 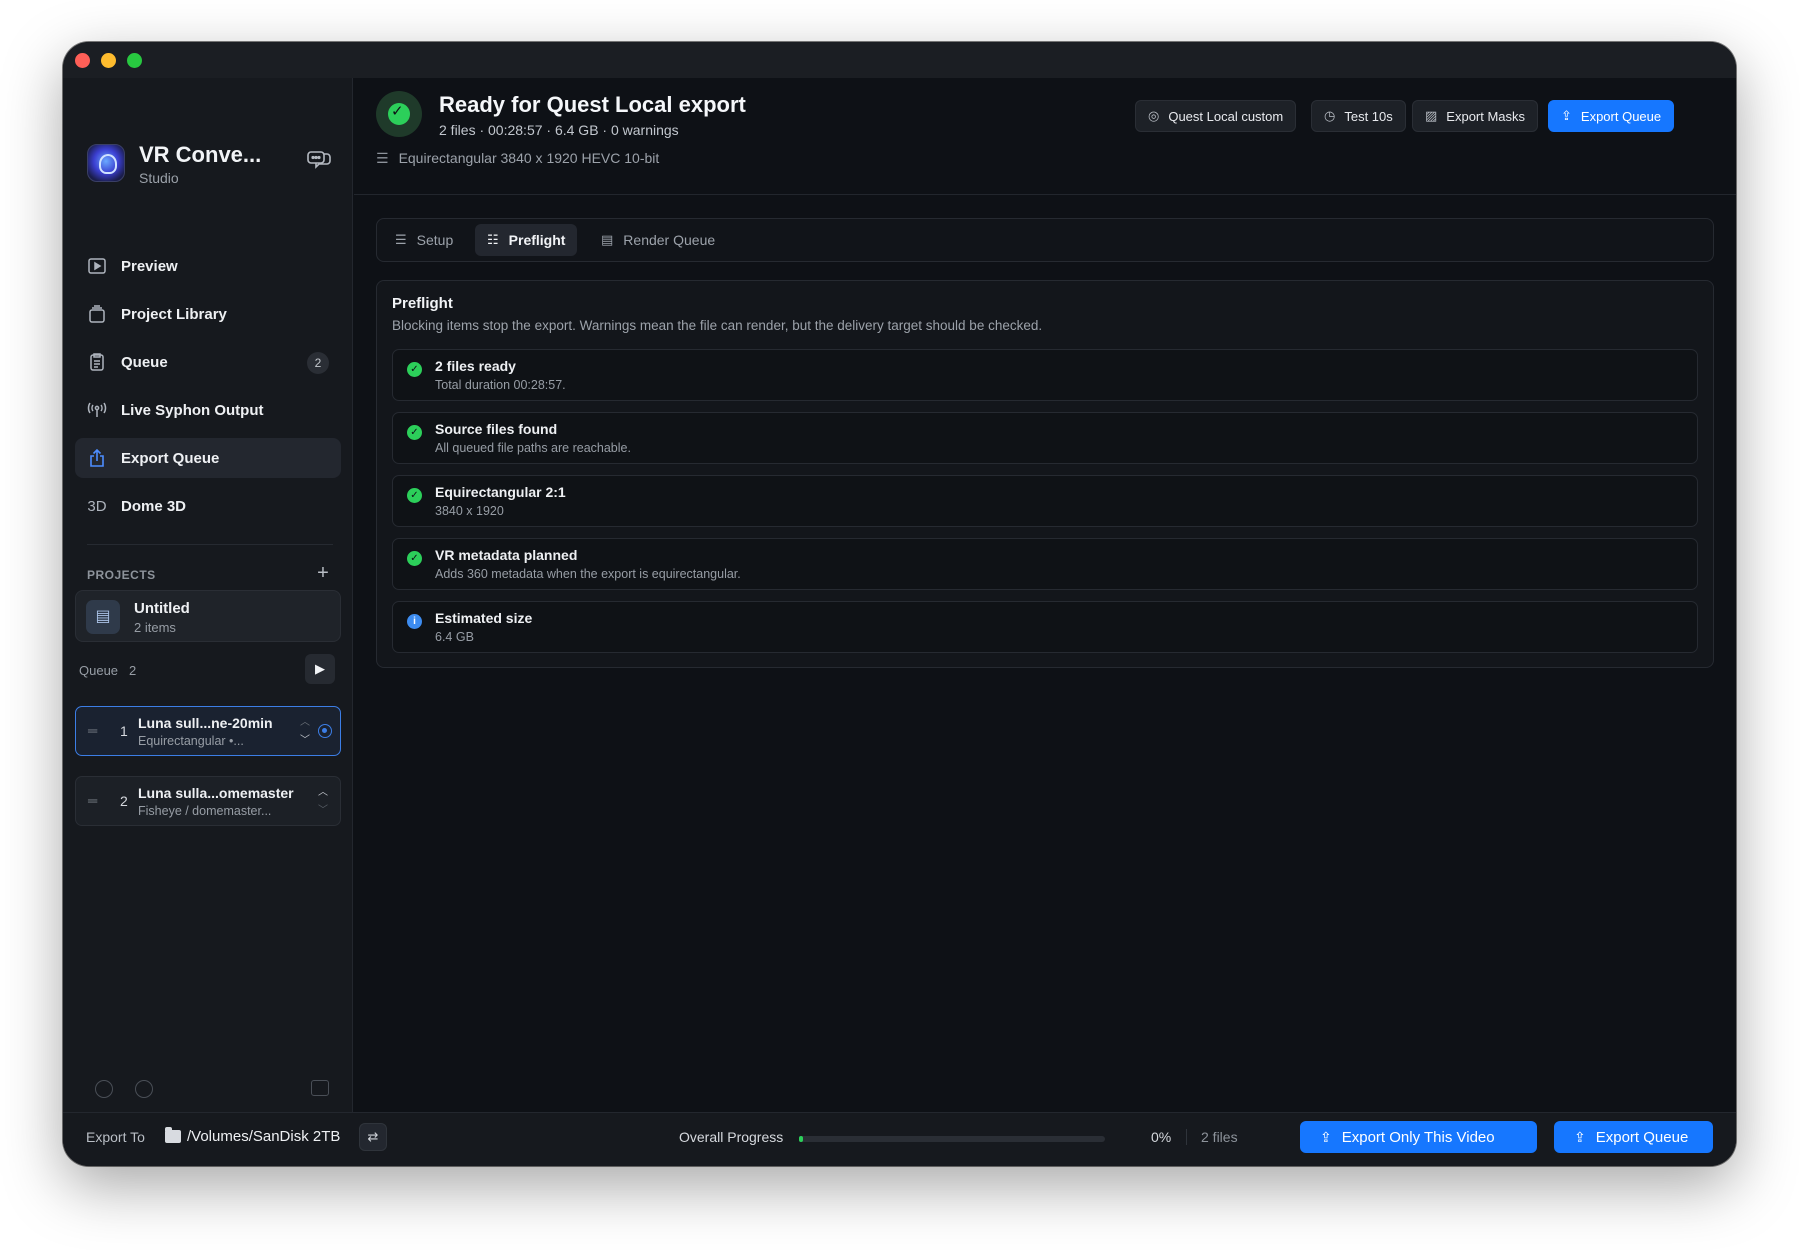 I want to click on output-spec-text: Equirectangular 3840 x 1920 HEVC 10-bit, so click(x=529, y=158).